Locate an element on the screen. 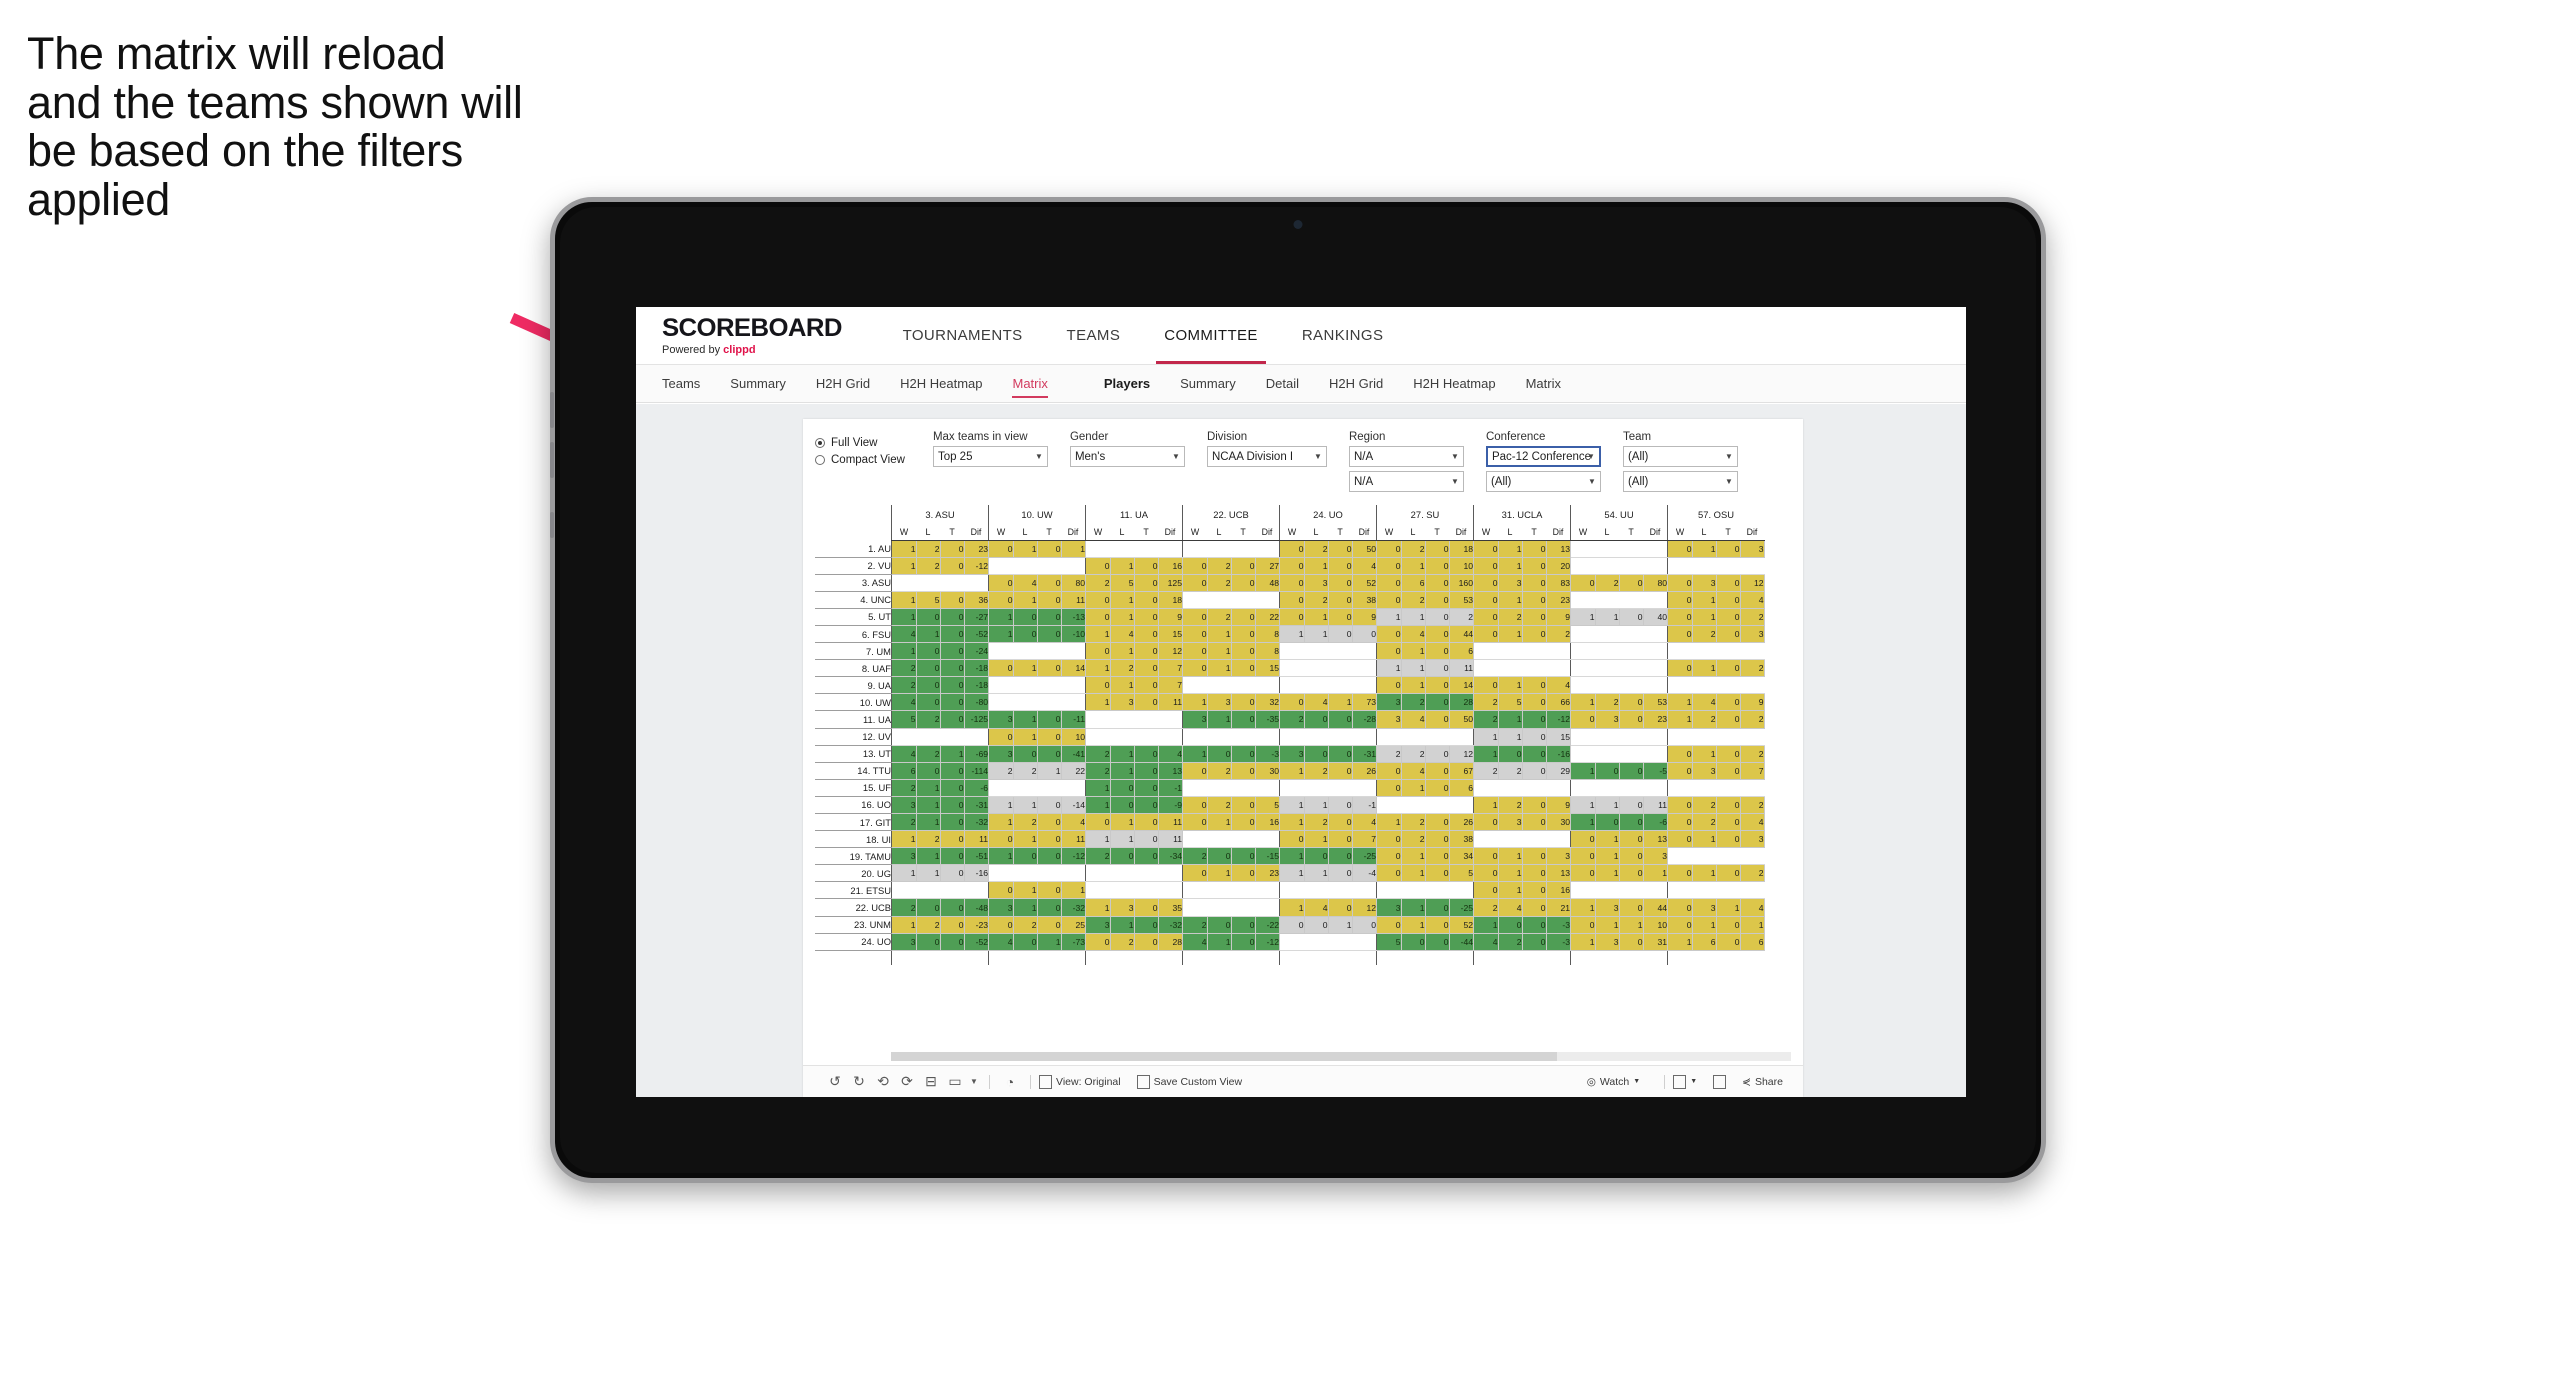 This screenshot has height=1382, width=2568. matrix-cell: -32 is located at coordinates (1170, 925).